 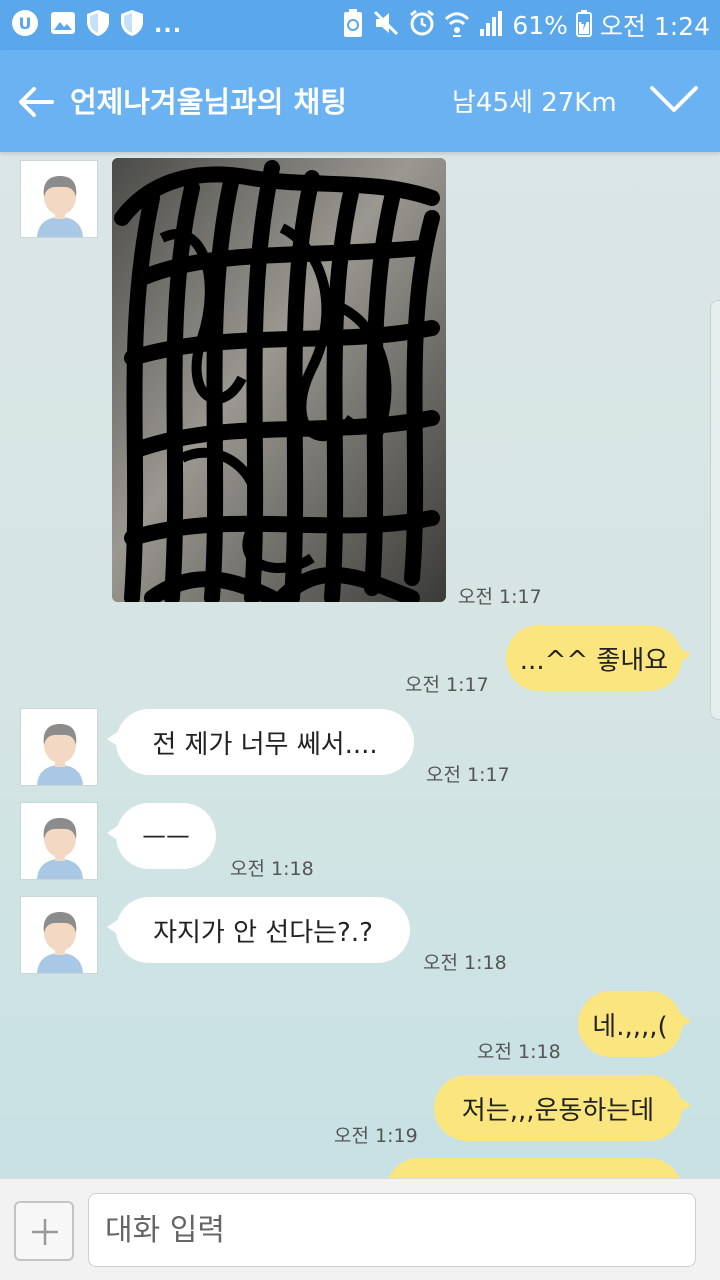 I want to click on chat-title: 언제나겨울님과의 채팅, so click(x=208, y=102).